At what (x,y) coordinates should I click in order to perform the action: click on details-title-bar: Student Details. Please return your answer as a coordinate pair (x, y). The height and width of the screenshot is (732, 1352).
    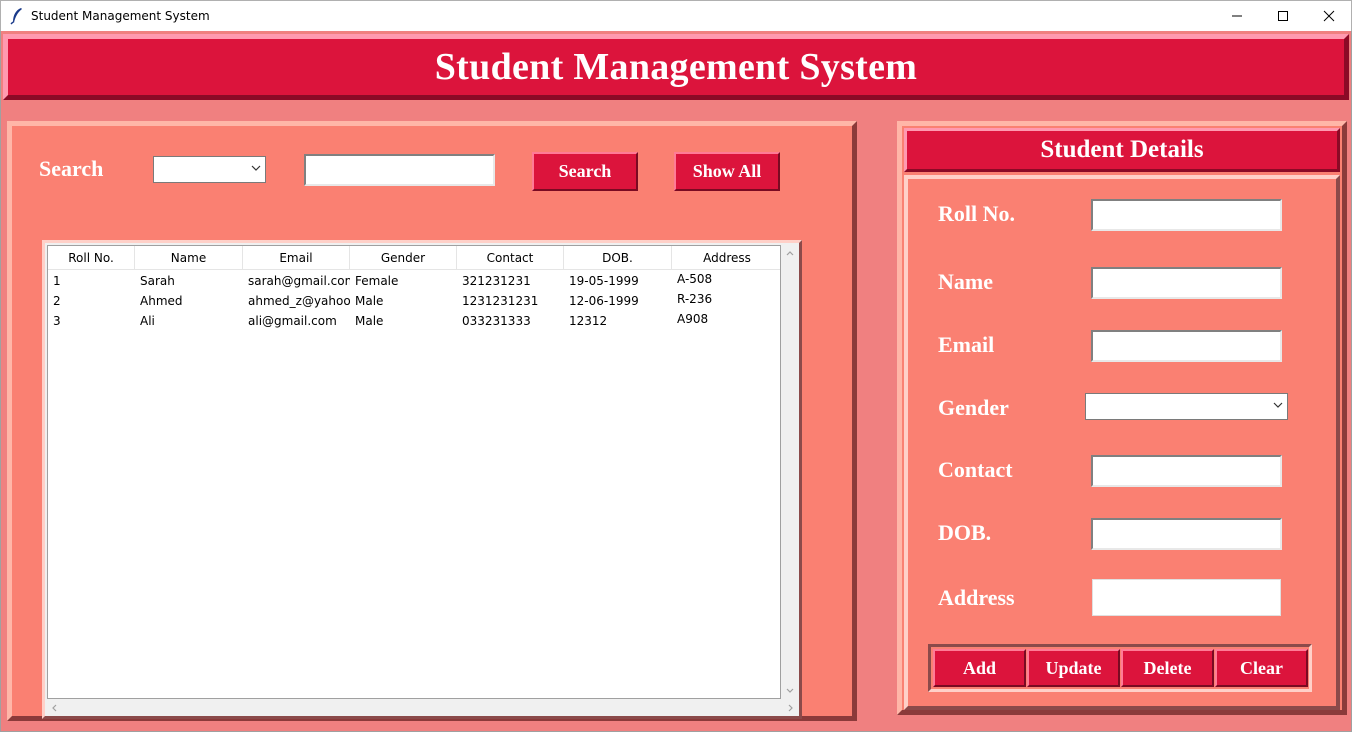
    Looking at the image, I should click on (1122, 150).